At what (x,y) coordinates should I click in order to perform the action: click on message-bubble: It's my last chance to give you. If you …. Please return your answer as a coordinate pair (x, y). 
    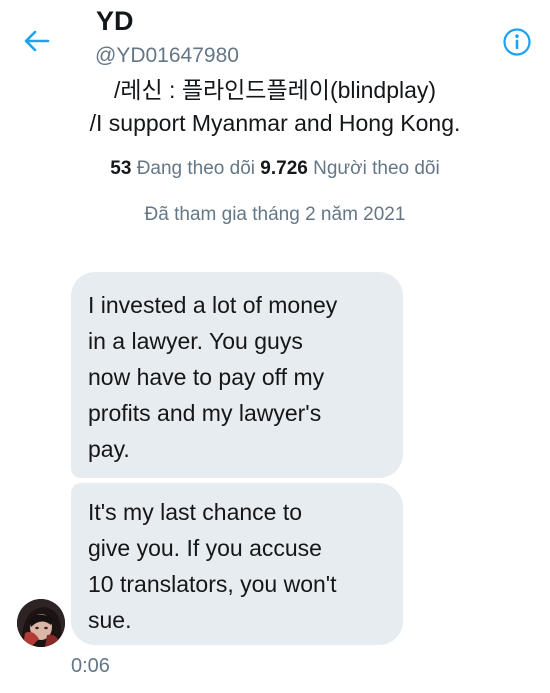
    Looking at the image, I should click on (237, 564).